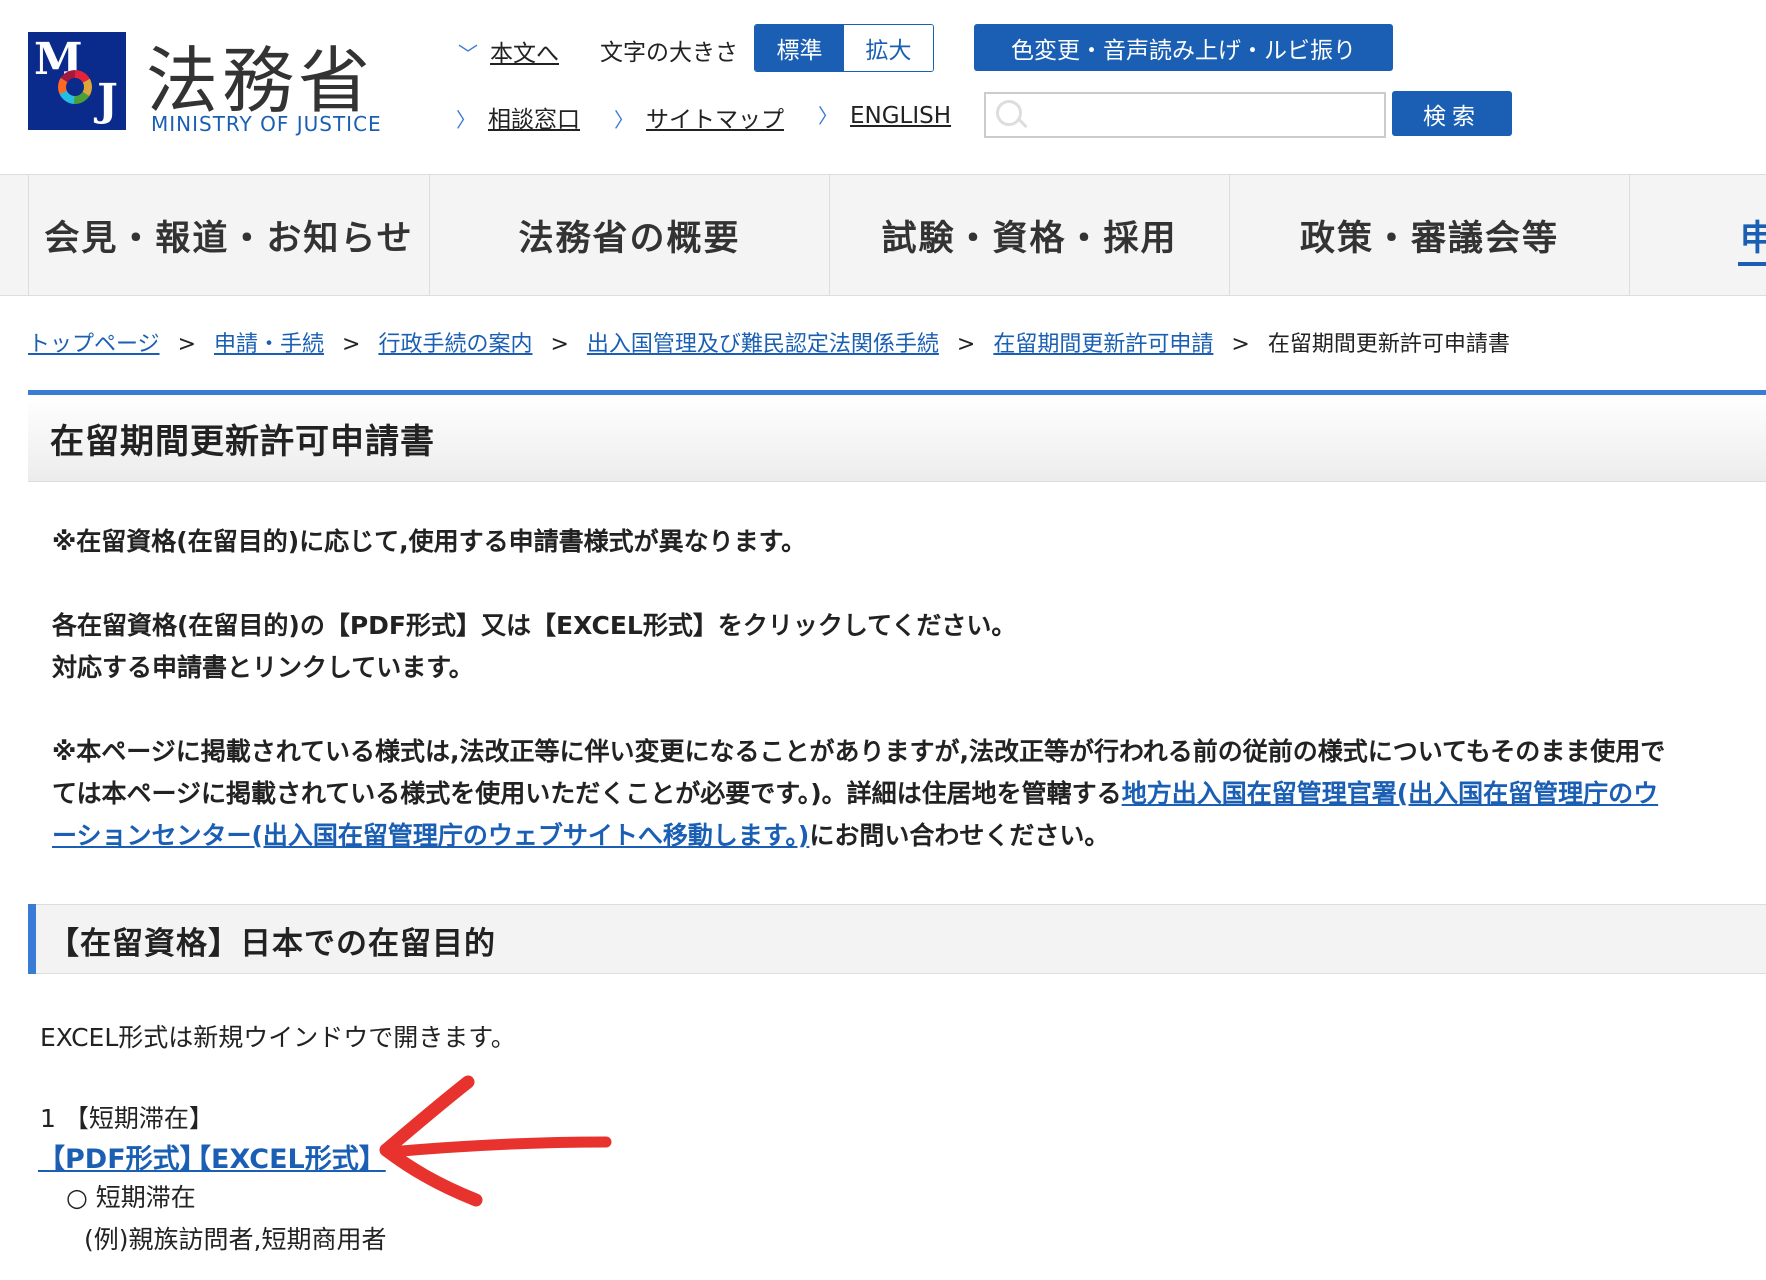  Describe the element at coordinates (534, 120) in the screenshot. I see `consult-label: 相談窓口` at that location.